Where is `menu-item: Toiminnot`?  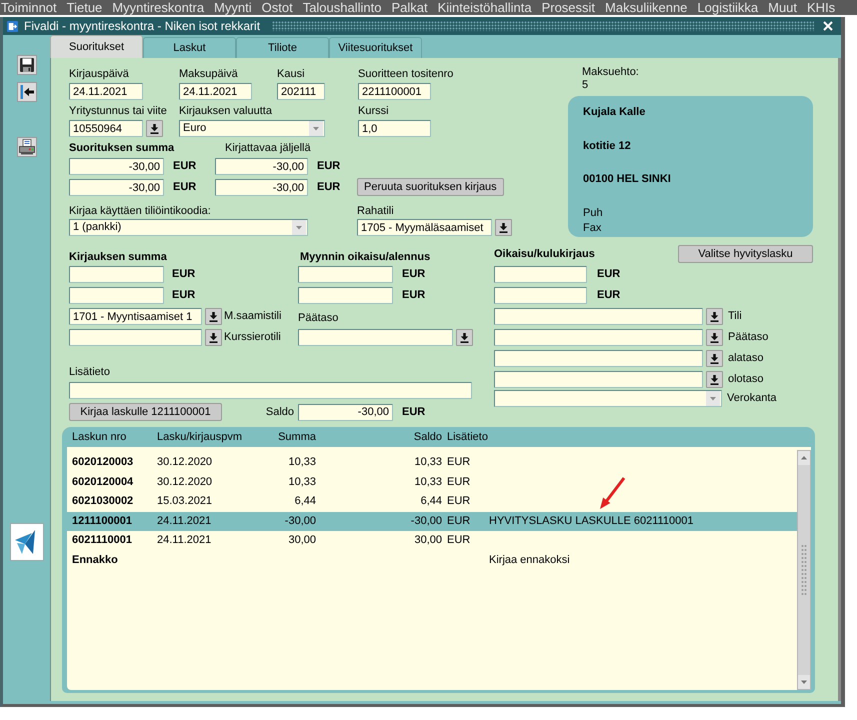
menu-item: Toiminnot is located at coordinates (29, 7).